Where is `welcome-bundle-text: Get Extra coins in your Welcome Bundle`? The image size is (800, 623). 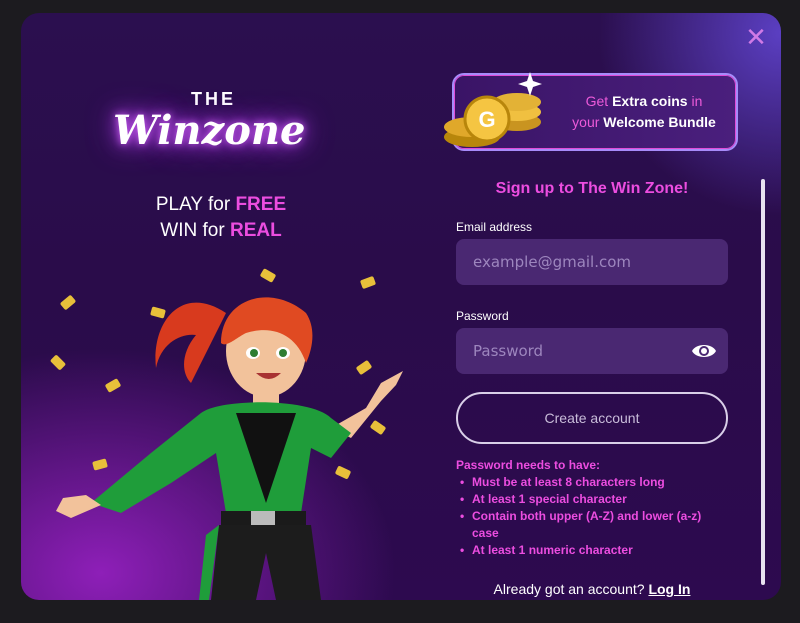
welcome-bundle-text: Get Extra coins in your Welcome Bundle is located at coordinates (644, 112).